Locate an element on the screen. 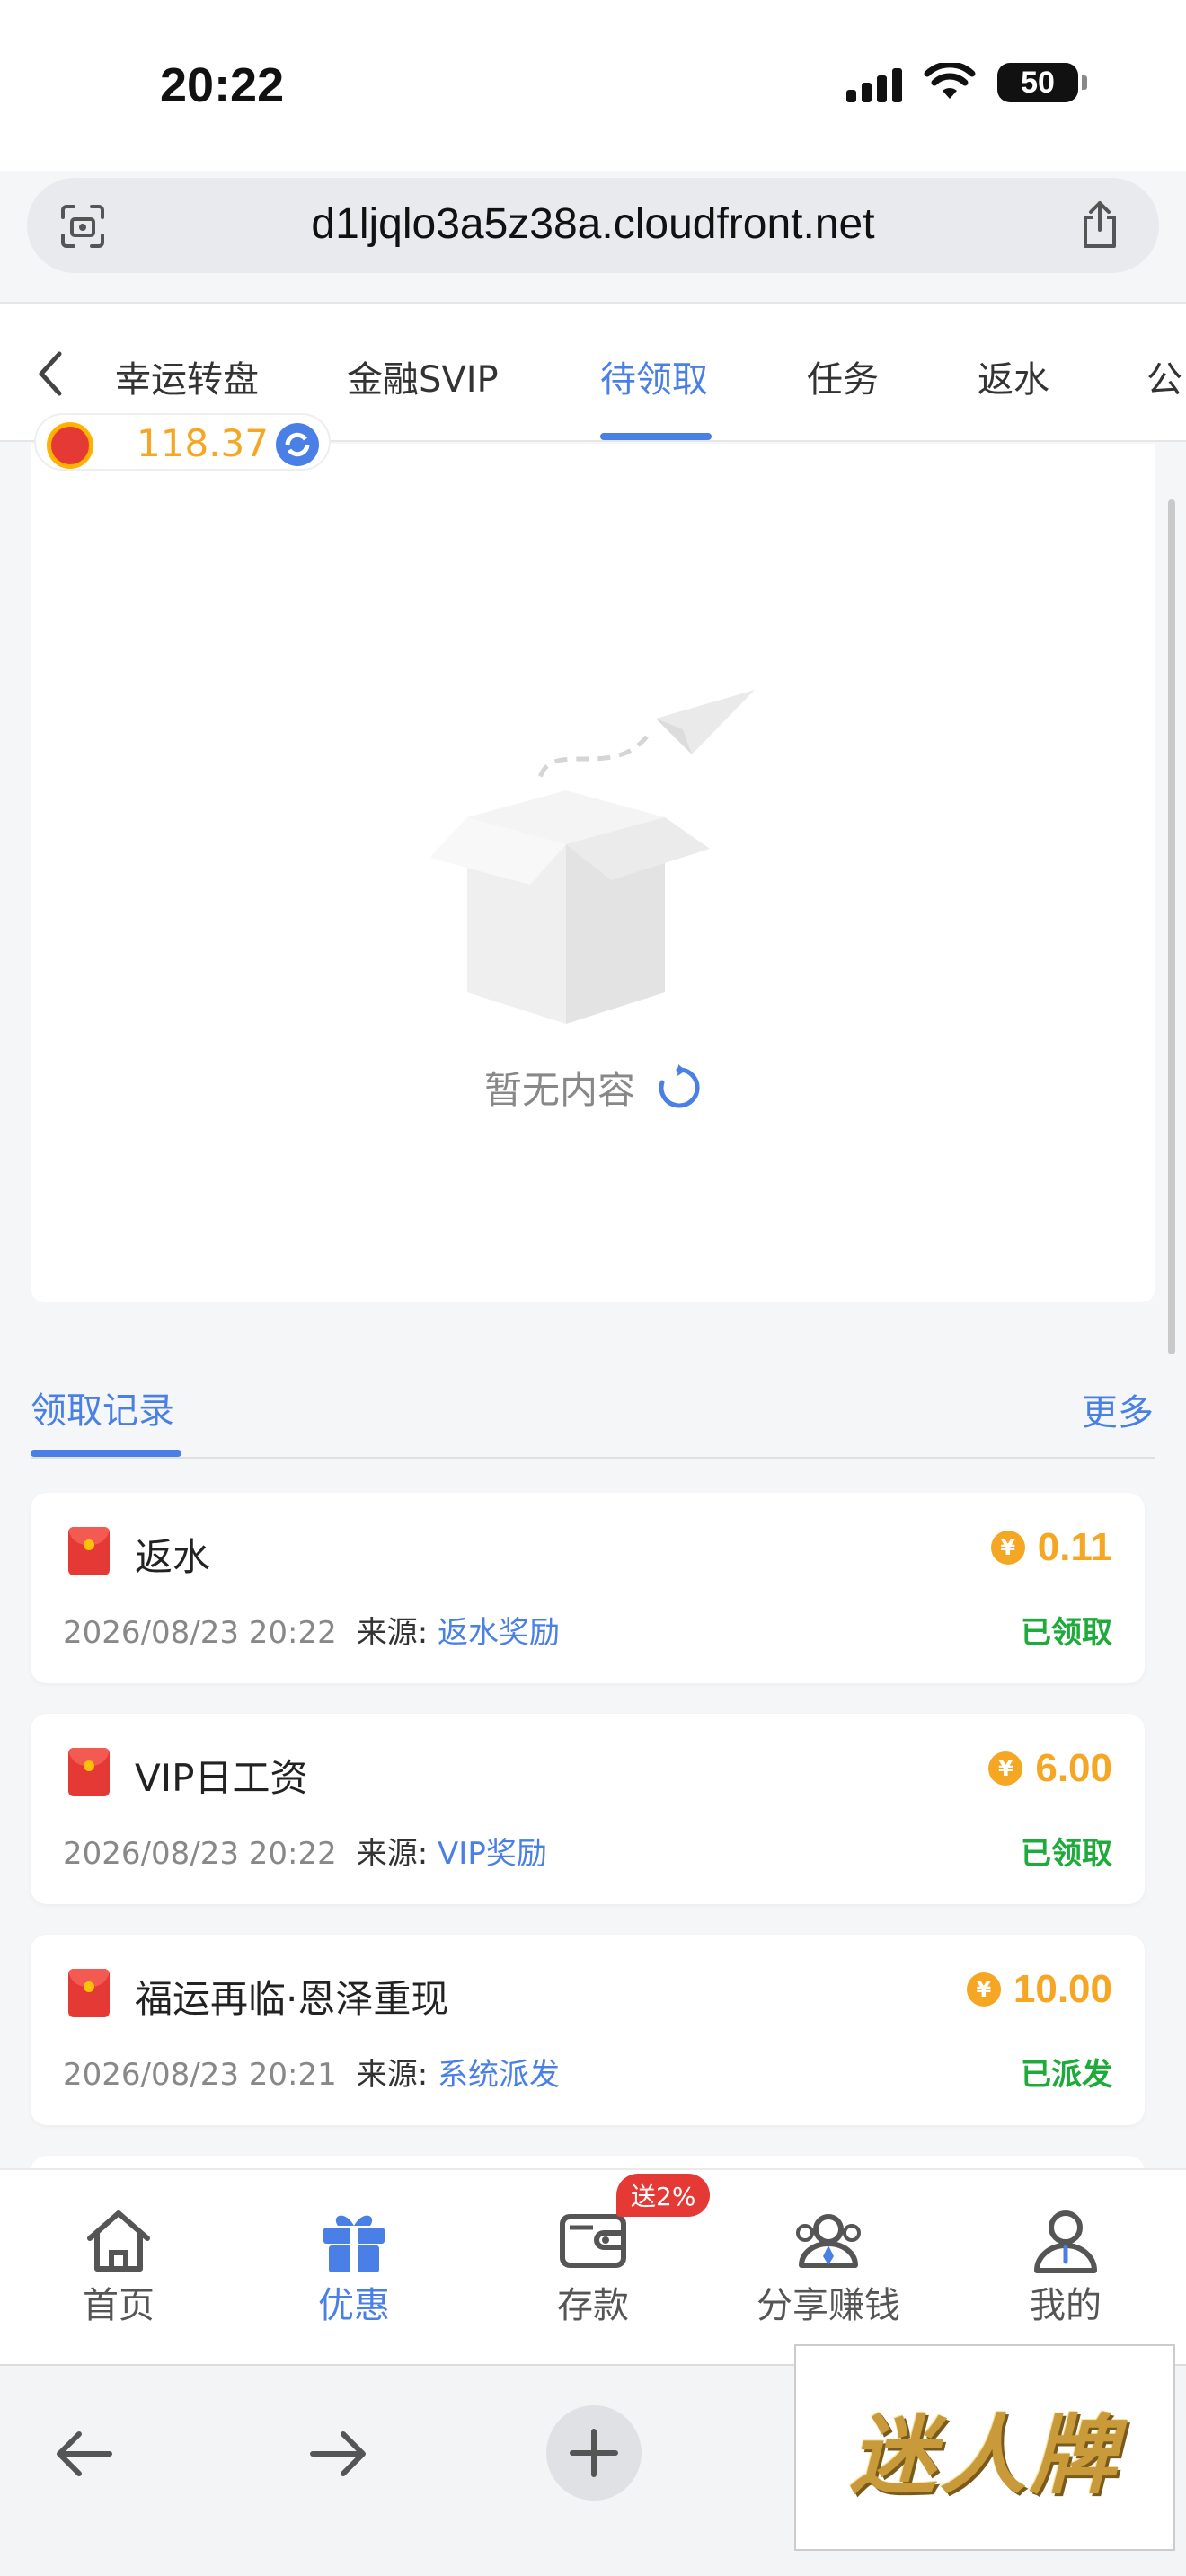  records-divider is located at coordinates (593, 1458).